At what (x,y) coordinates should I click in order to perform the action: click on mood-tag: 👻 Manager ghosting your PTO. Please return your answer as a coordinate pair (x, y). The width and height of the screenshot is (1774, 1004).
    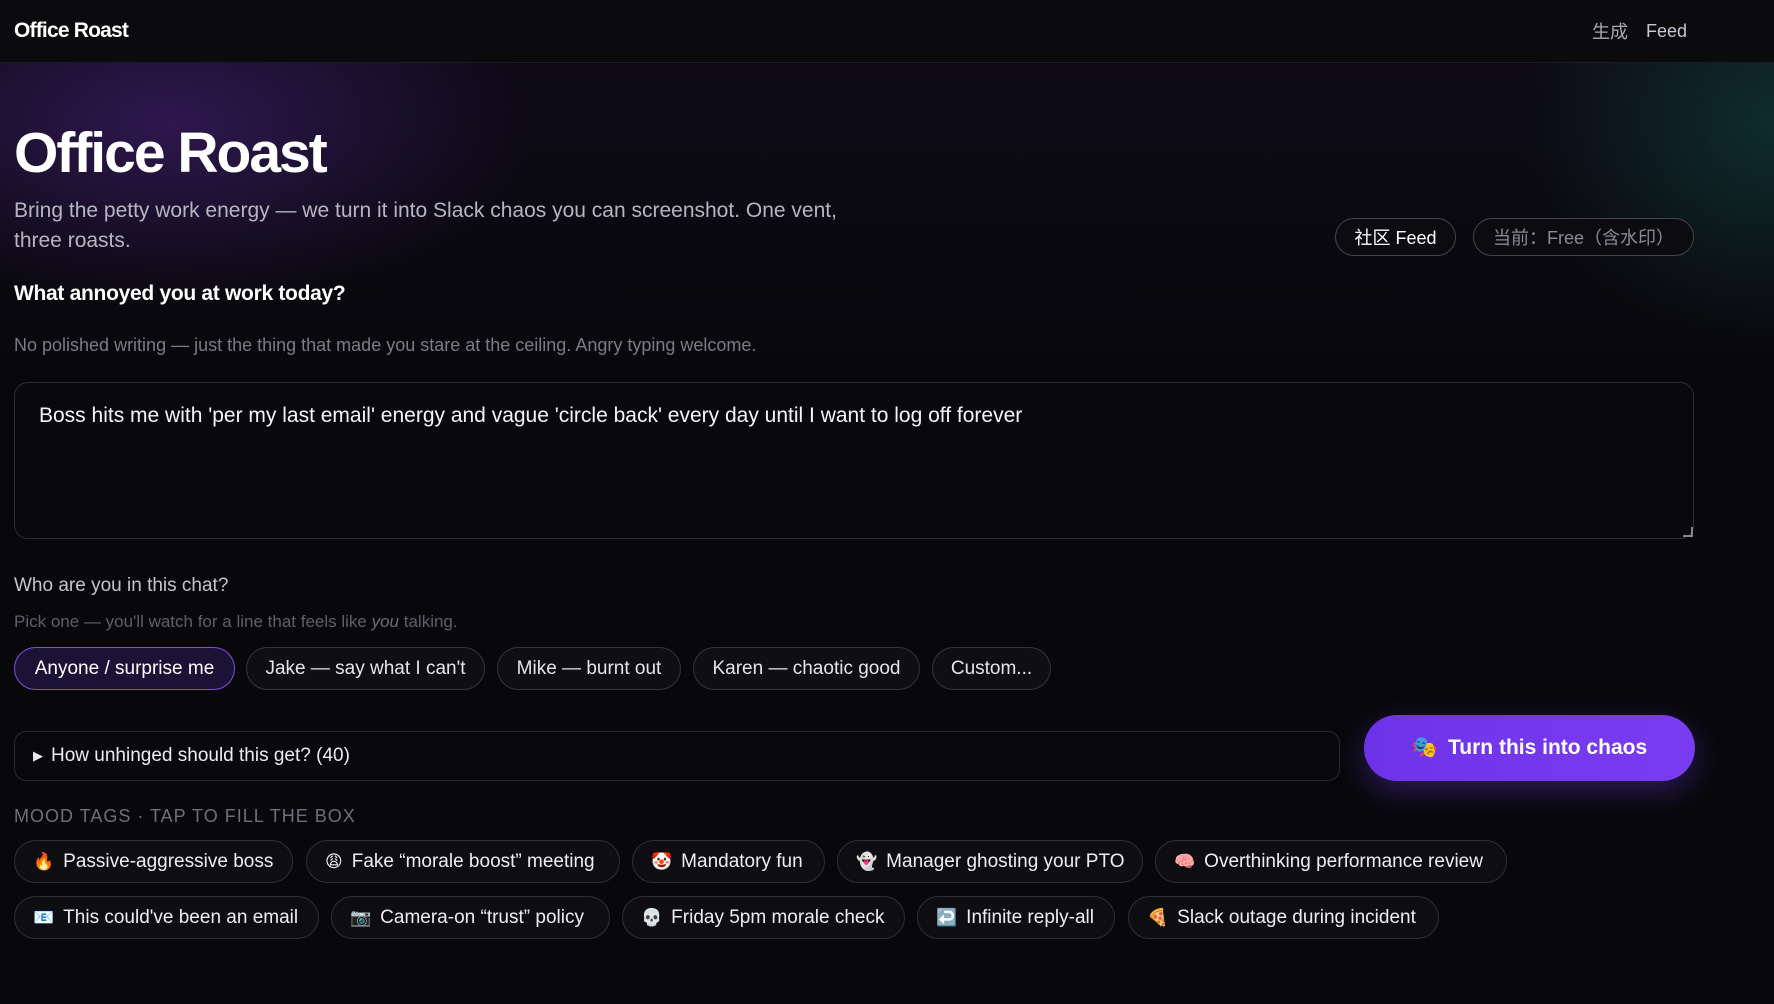
    Looking at the image, I should click on (990, 861).